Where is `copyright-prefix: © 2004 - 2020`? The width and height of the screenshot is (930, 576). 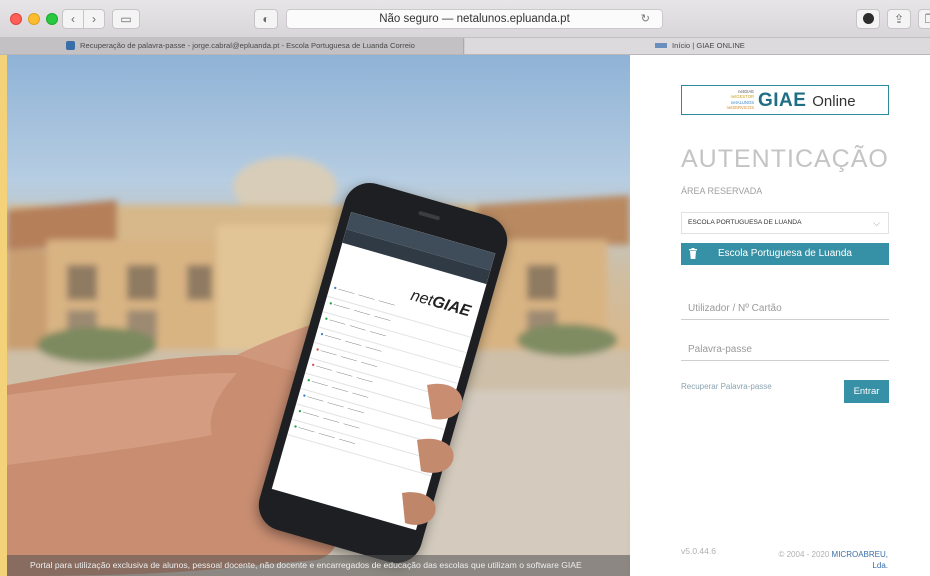 copyright-prefix: © 2004 - 2020 is located at coordinates (804, 554).